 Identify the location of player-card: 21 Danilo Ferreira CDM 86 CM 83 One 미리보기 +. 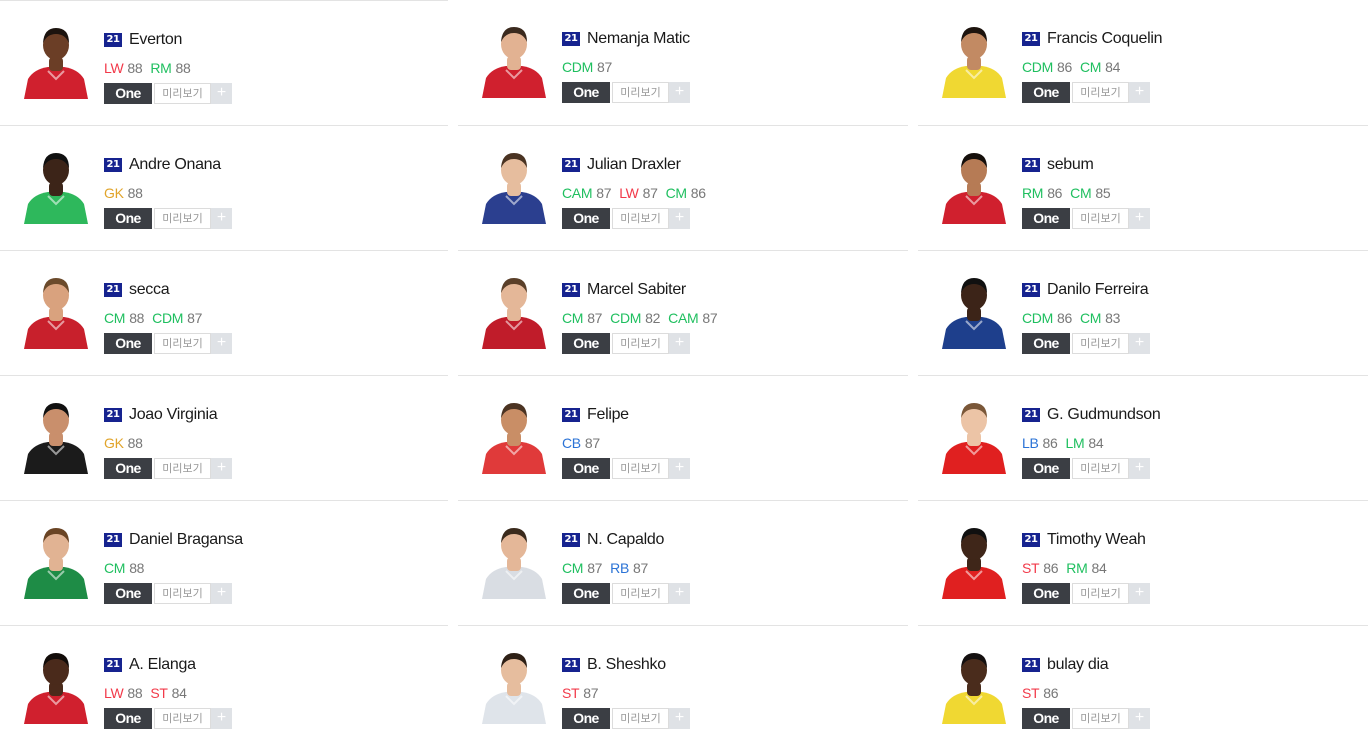
(1143, 312).